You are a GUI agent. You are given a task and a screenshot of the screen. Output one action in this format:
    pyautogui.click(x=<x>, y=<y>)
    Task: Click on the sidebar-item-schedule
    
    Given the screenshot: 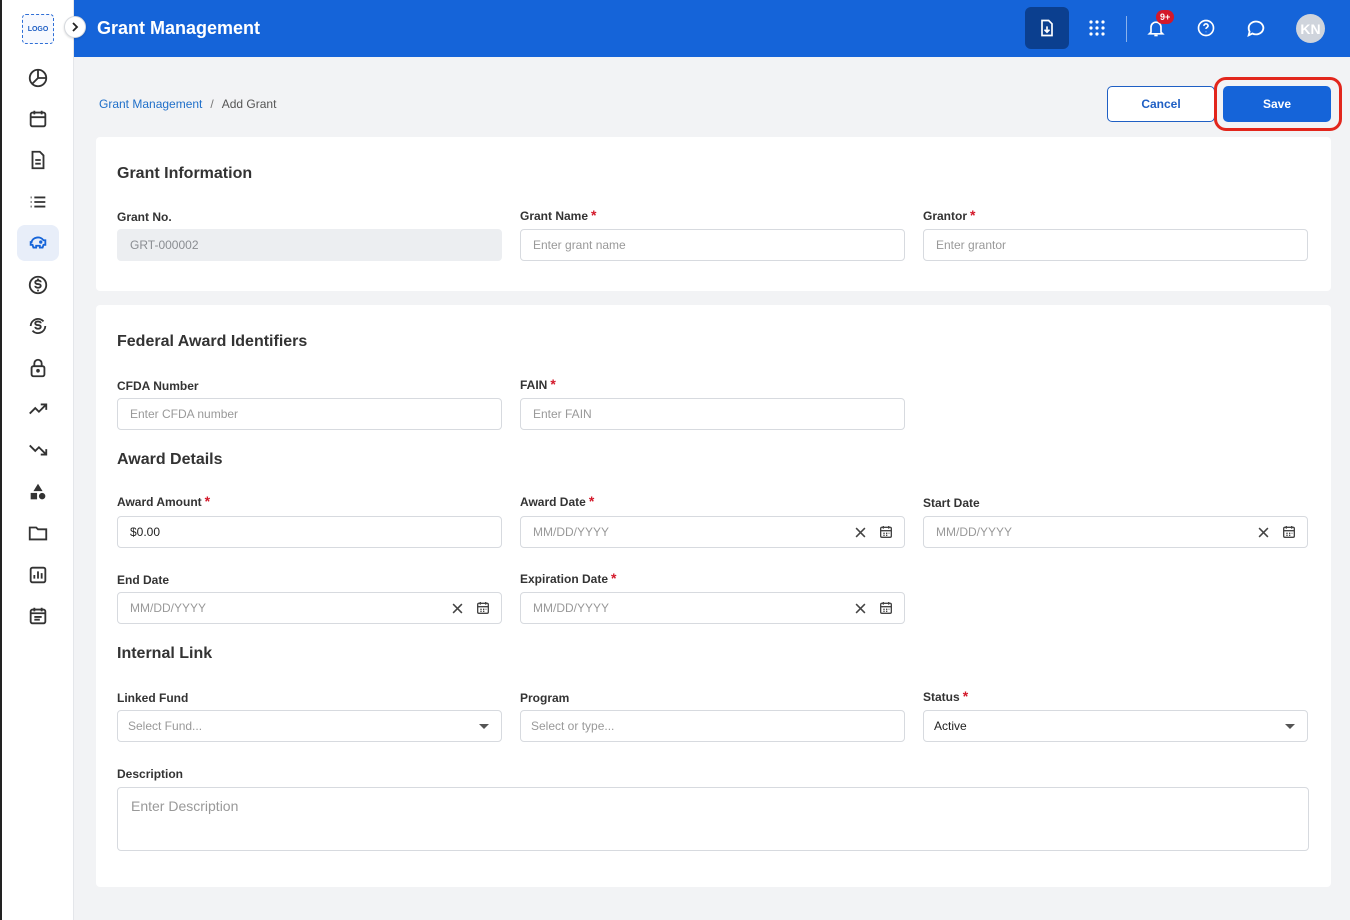 What is the action you would take?
    pyautogui.click(x=38, y=616)
    